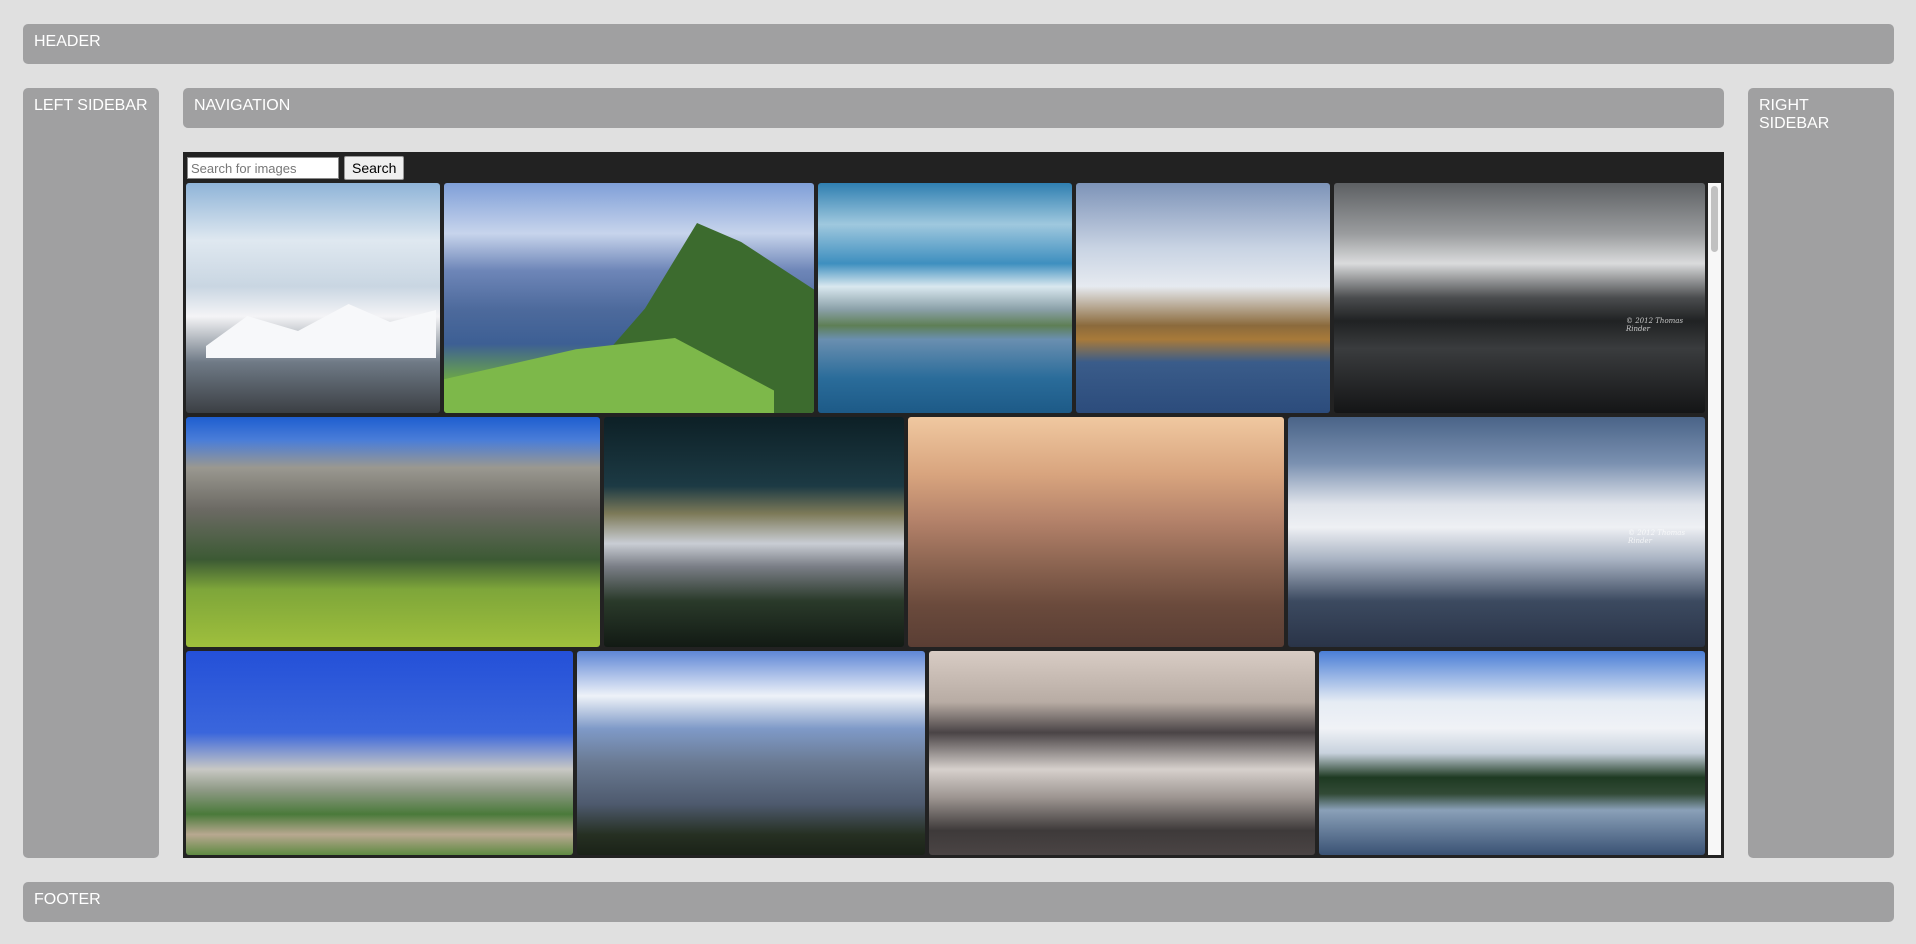  What do you see at coordinates (1794, 114) in the screenshot?
I see `right-sidebar-label: RIGHT SIDEBAR` at bounding box center [1794, 114].